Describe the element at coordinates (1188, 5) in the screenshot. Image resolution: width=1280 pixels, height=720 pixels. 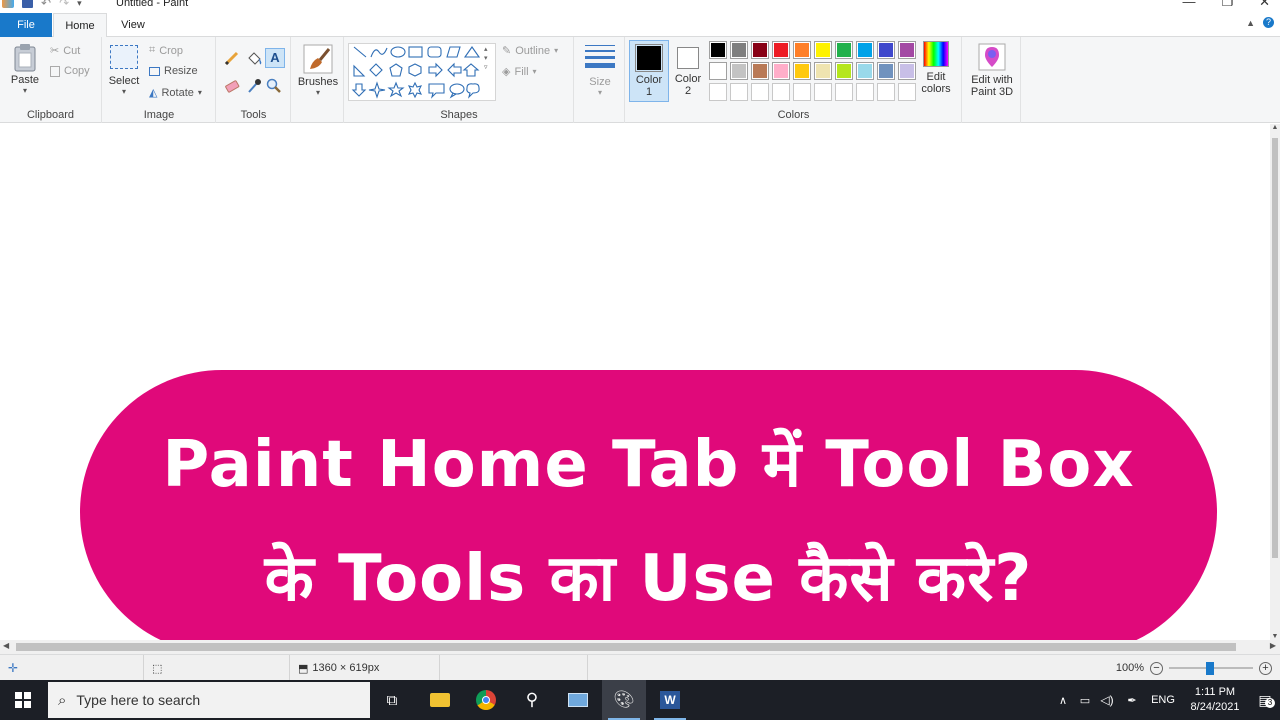
I see `minimize-button: —` at that location.